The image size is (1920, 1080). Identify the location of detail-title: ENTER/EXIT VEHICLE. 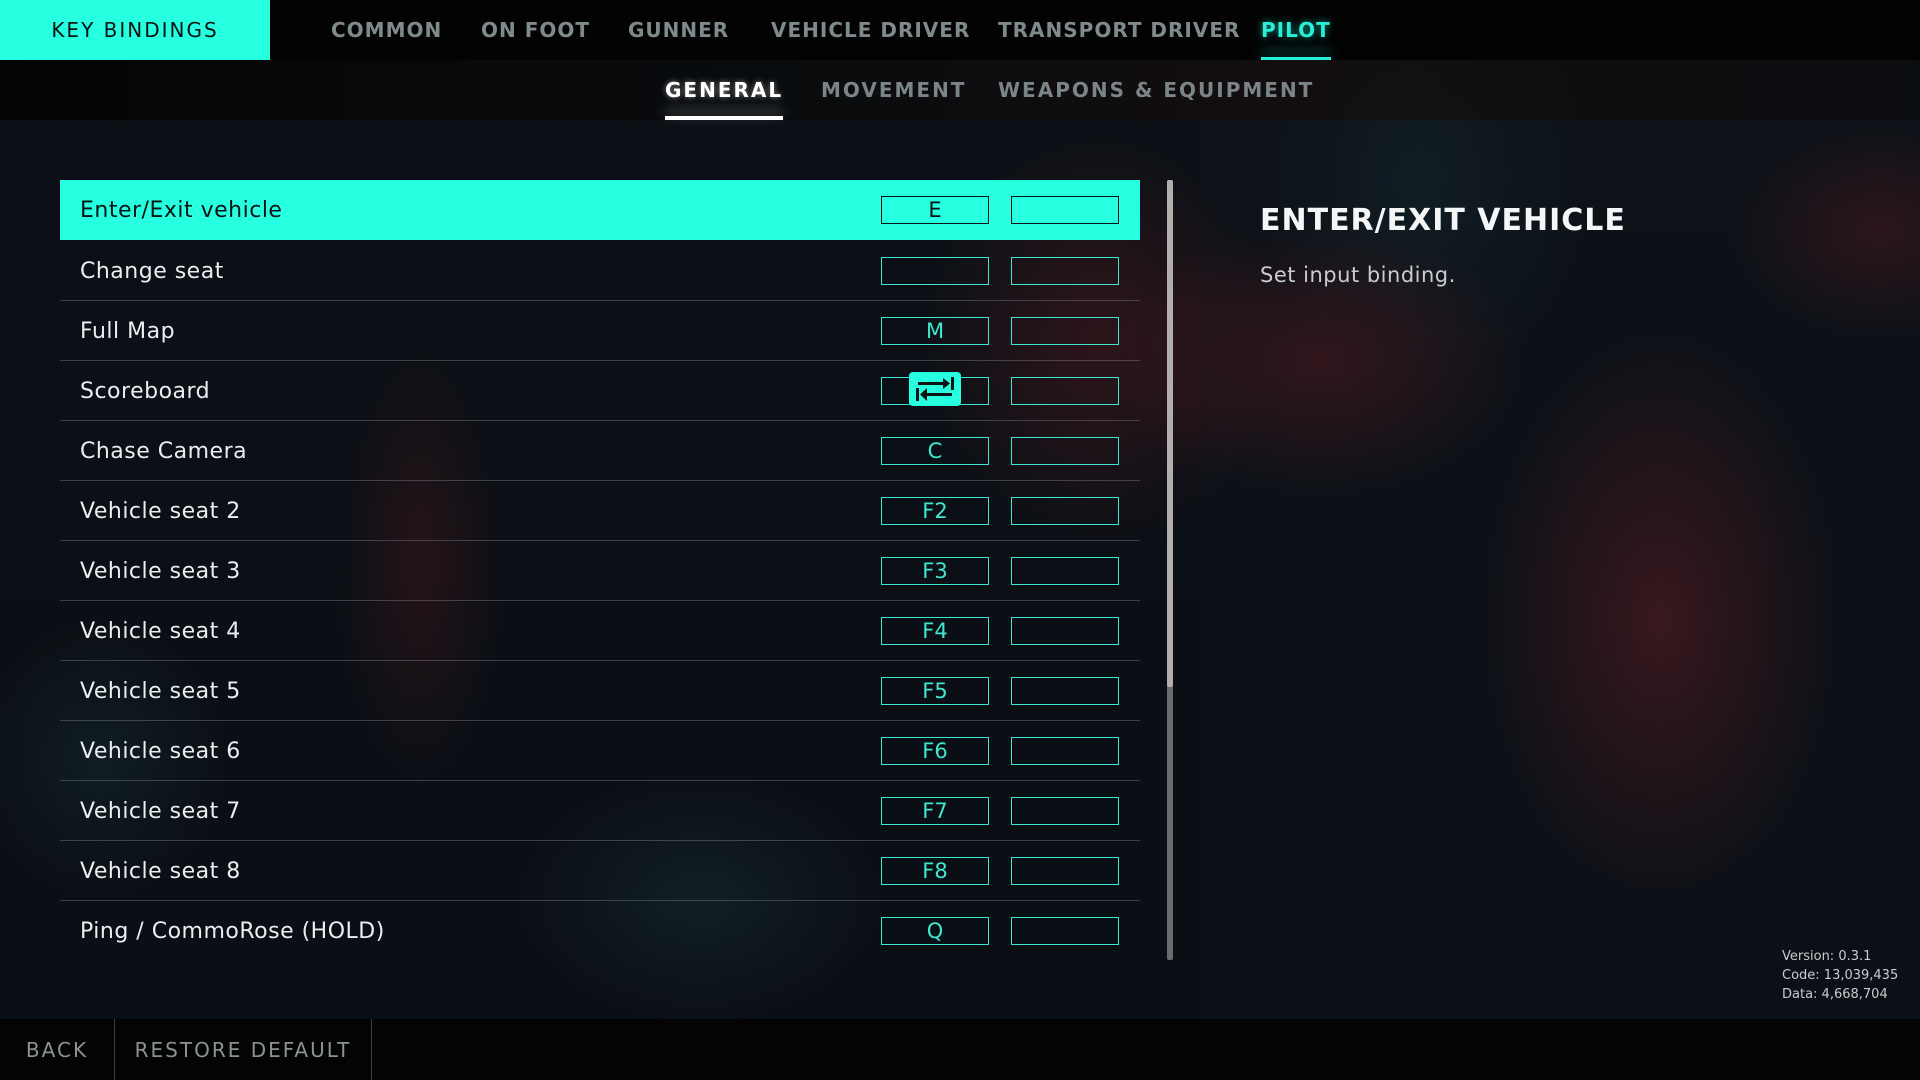
(1443, 220).